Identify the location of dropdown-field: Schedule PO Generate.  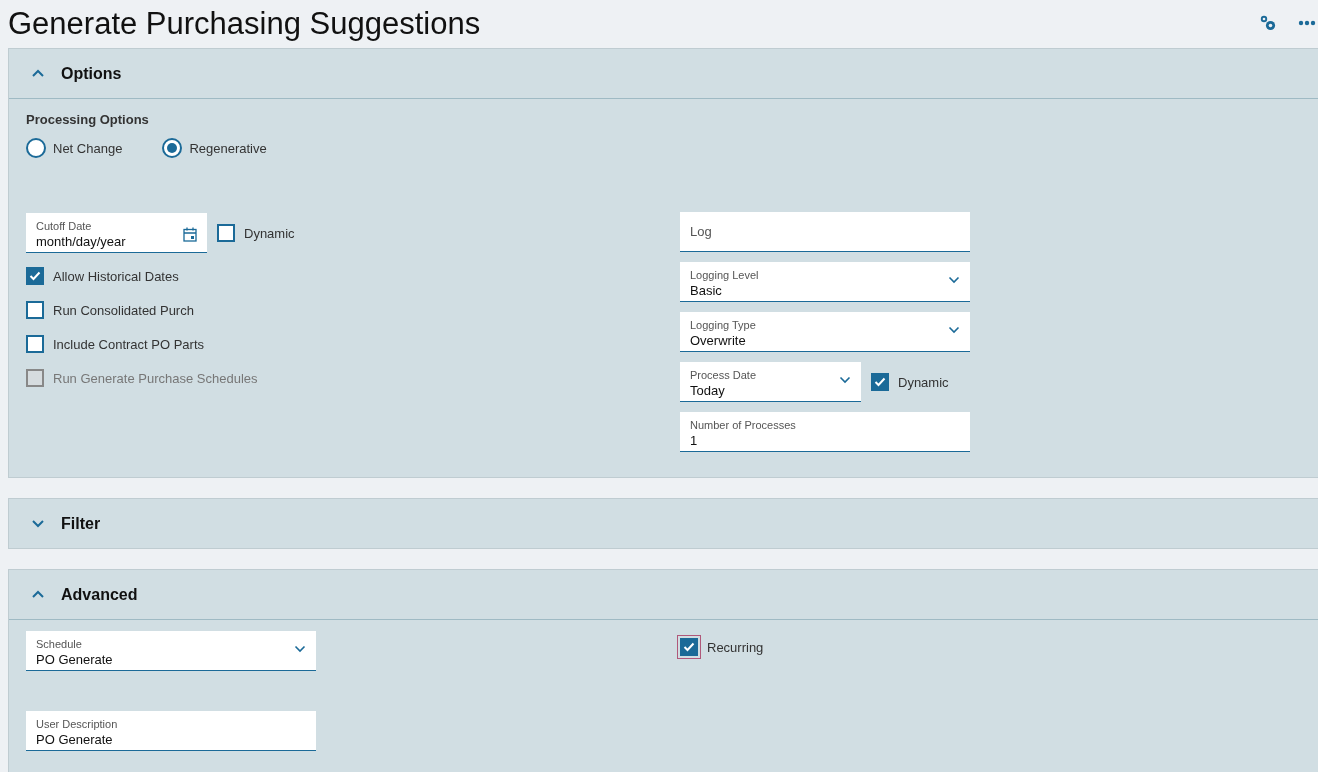
(171, 651).